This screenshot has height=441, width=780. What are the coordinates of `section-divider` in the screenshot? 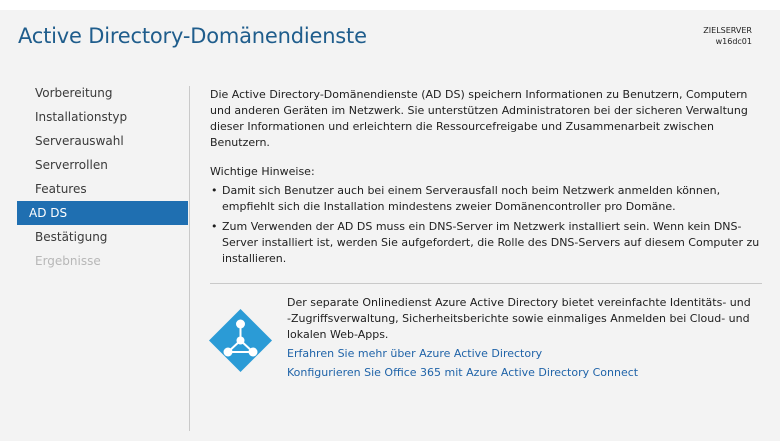 It's located at (486, 283).